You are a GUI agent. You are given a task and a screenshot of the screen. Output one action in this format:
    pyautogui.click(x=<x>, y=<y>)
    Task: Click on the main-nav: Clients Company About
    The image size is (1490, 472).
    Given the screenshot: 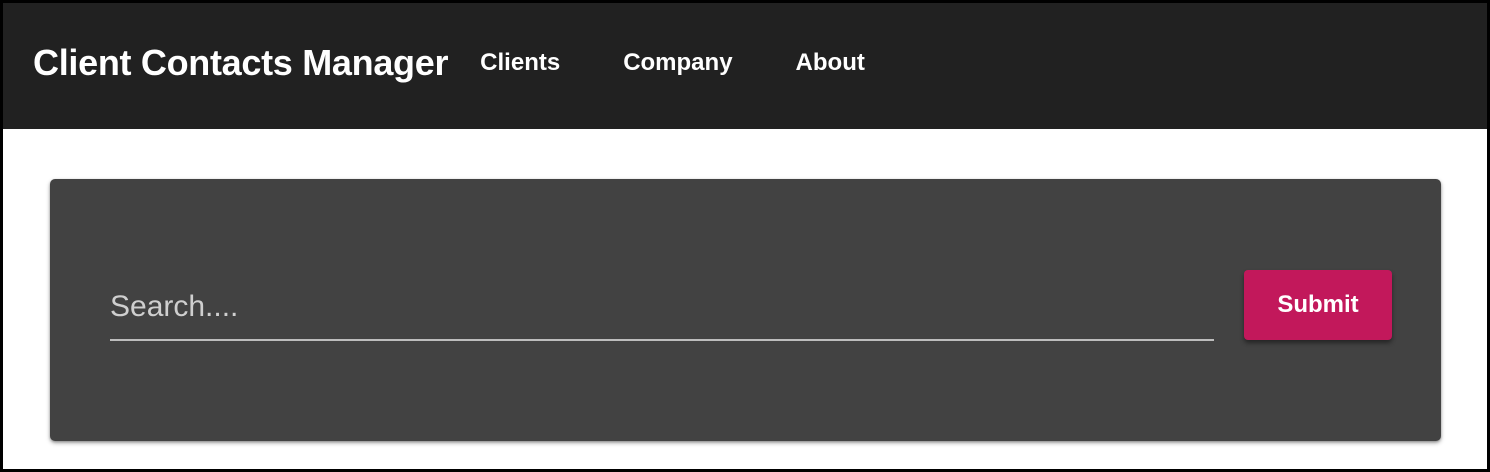 What is the action you would take?
    pyautogui.click(x=704, y=63)
    